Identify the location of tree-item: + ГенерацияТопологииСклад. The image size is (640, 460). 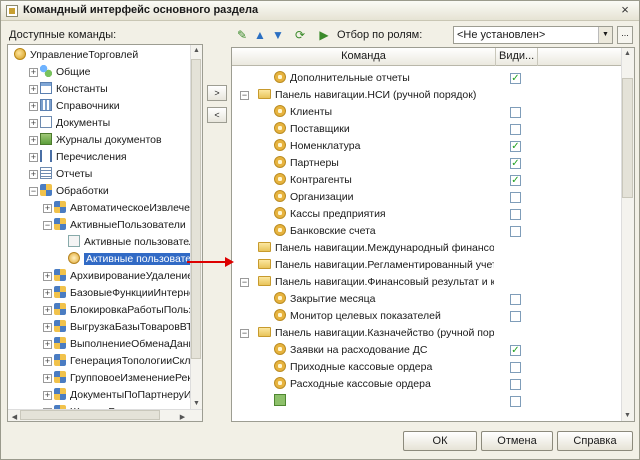
(122, 361).